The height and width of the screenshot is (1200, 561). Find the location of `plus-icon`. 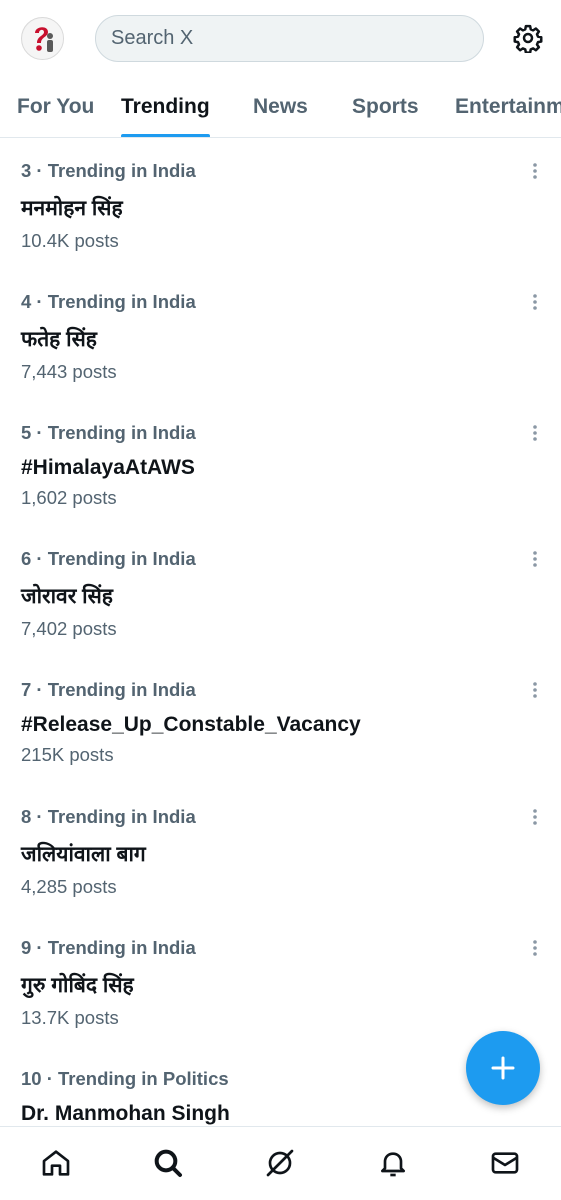

plus-icon is located at coordinates (503, 1068).